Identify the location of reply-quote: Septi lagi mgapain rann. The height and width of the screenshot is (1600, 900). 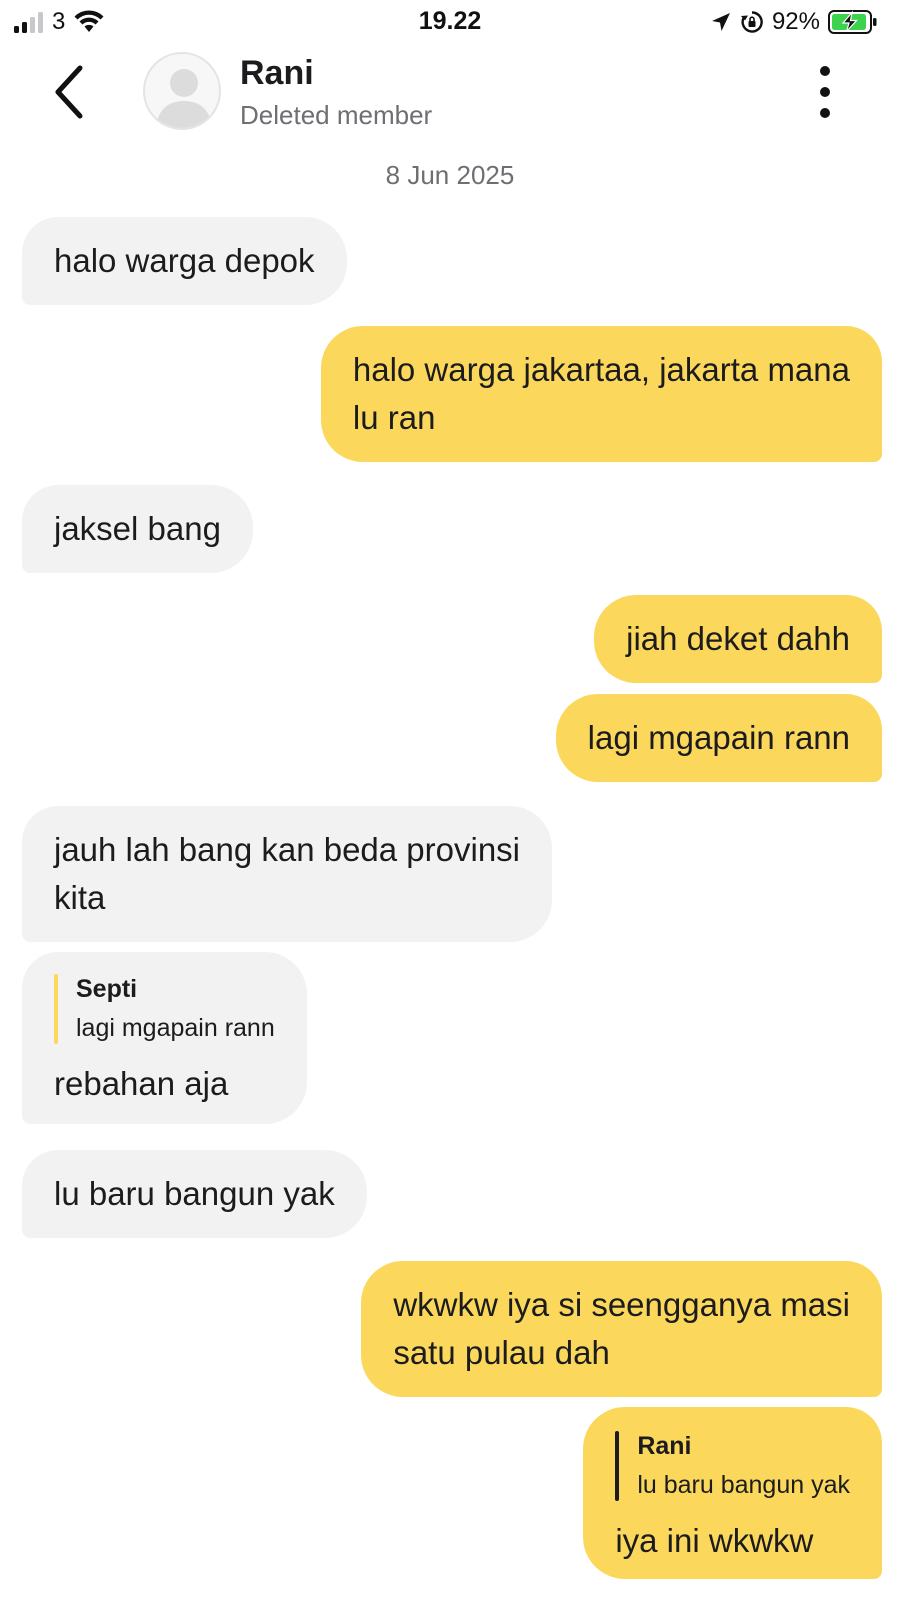
(164, 1009).